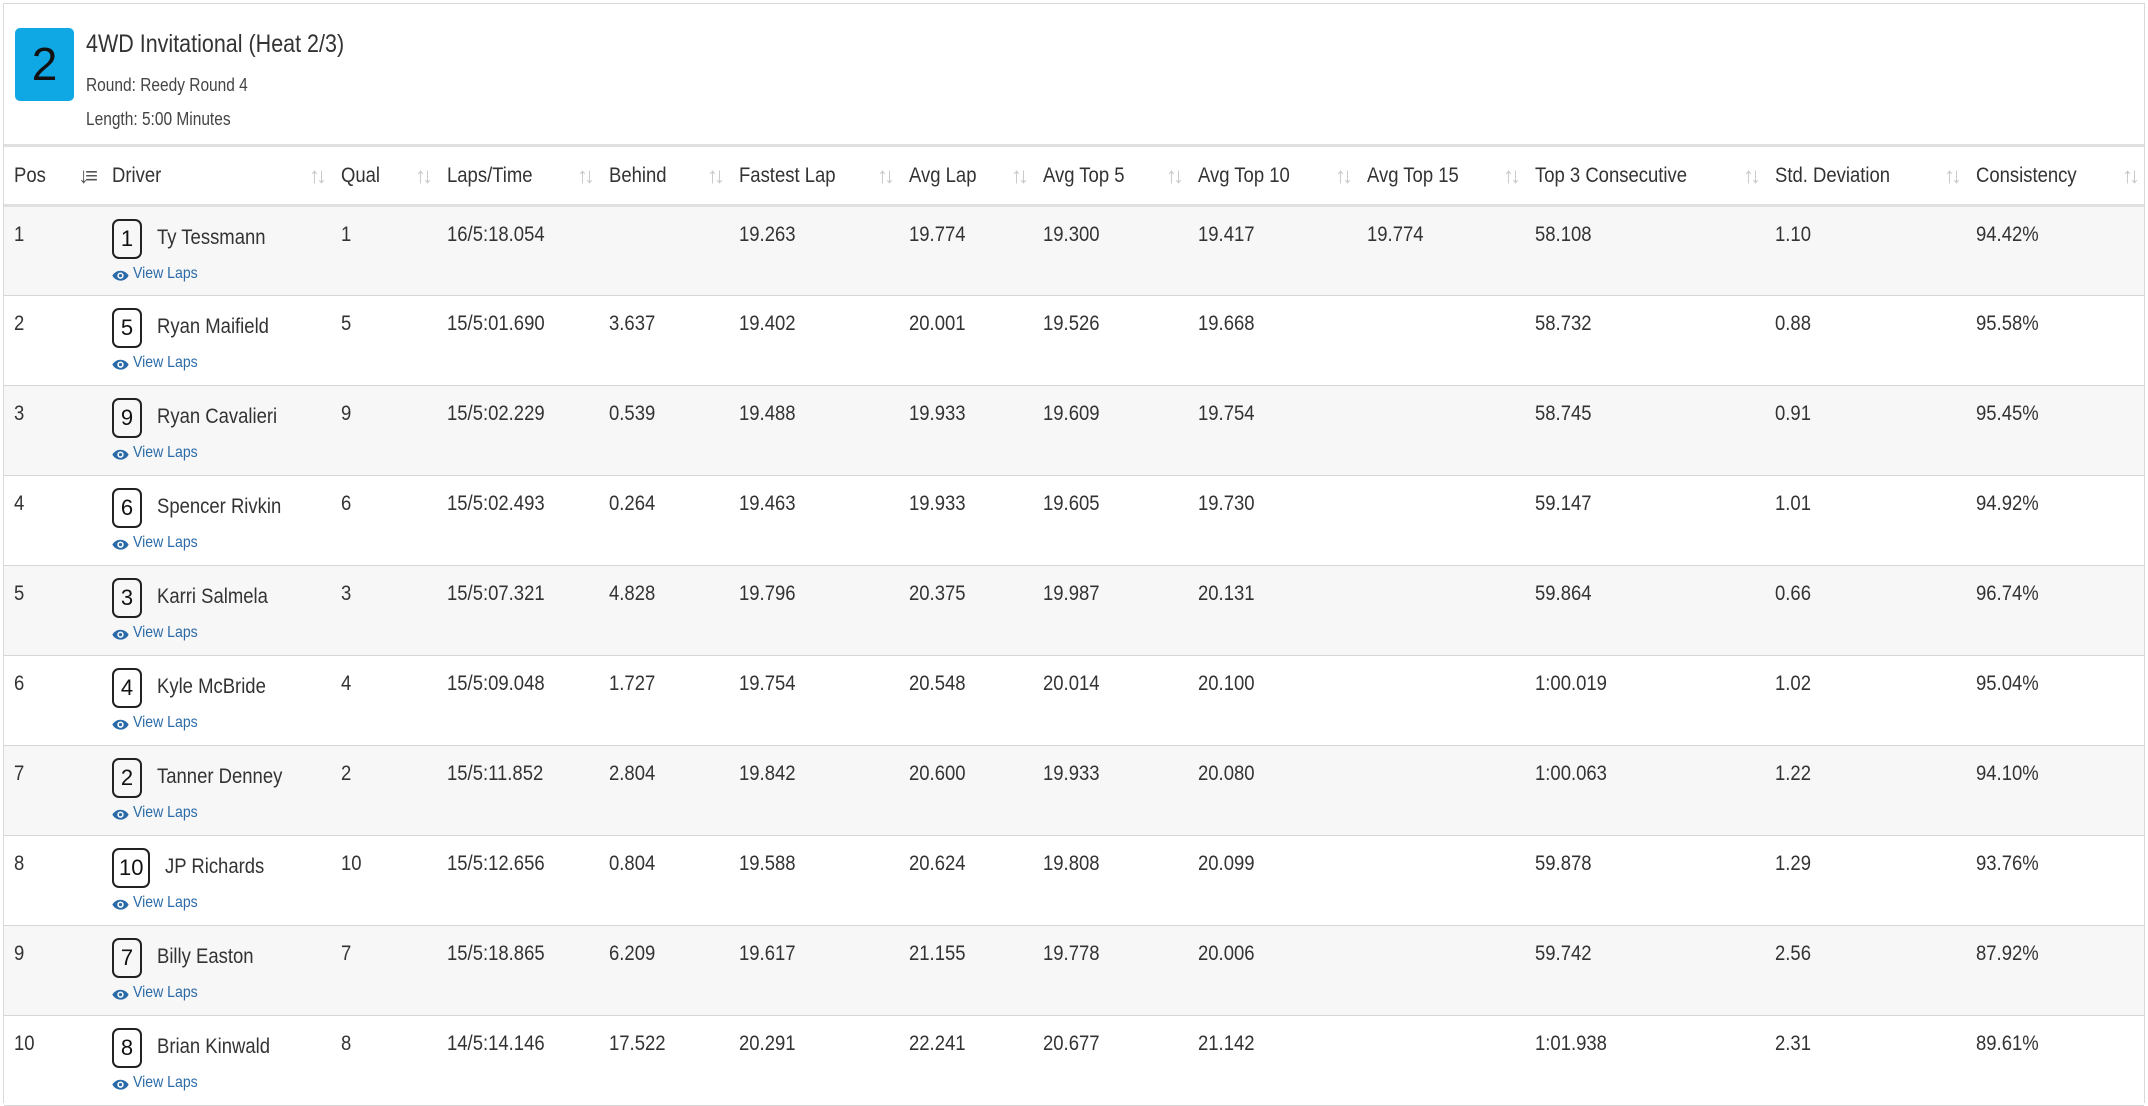 The image size is (2148, 1106). What do you see at coordinates (1226, 1043) in the screenshot?
I see `average-top-10-value: 21.142` at bounding box center [1226, 1043].